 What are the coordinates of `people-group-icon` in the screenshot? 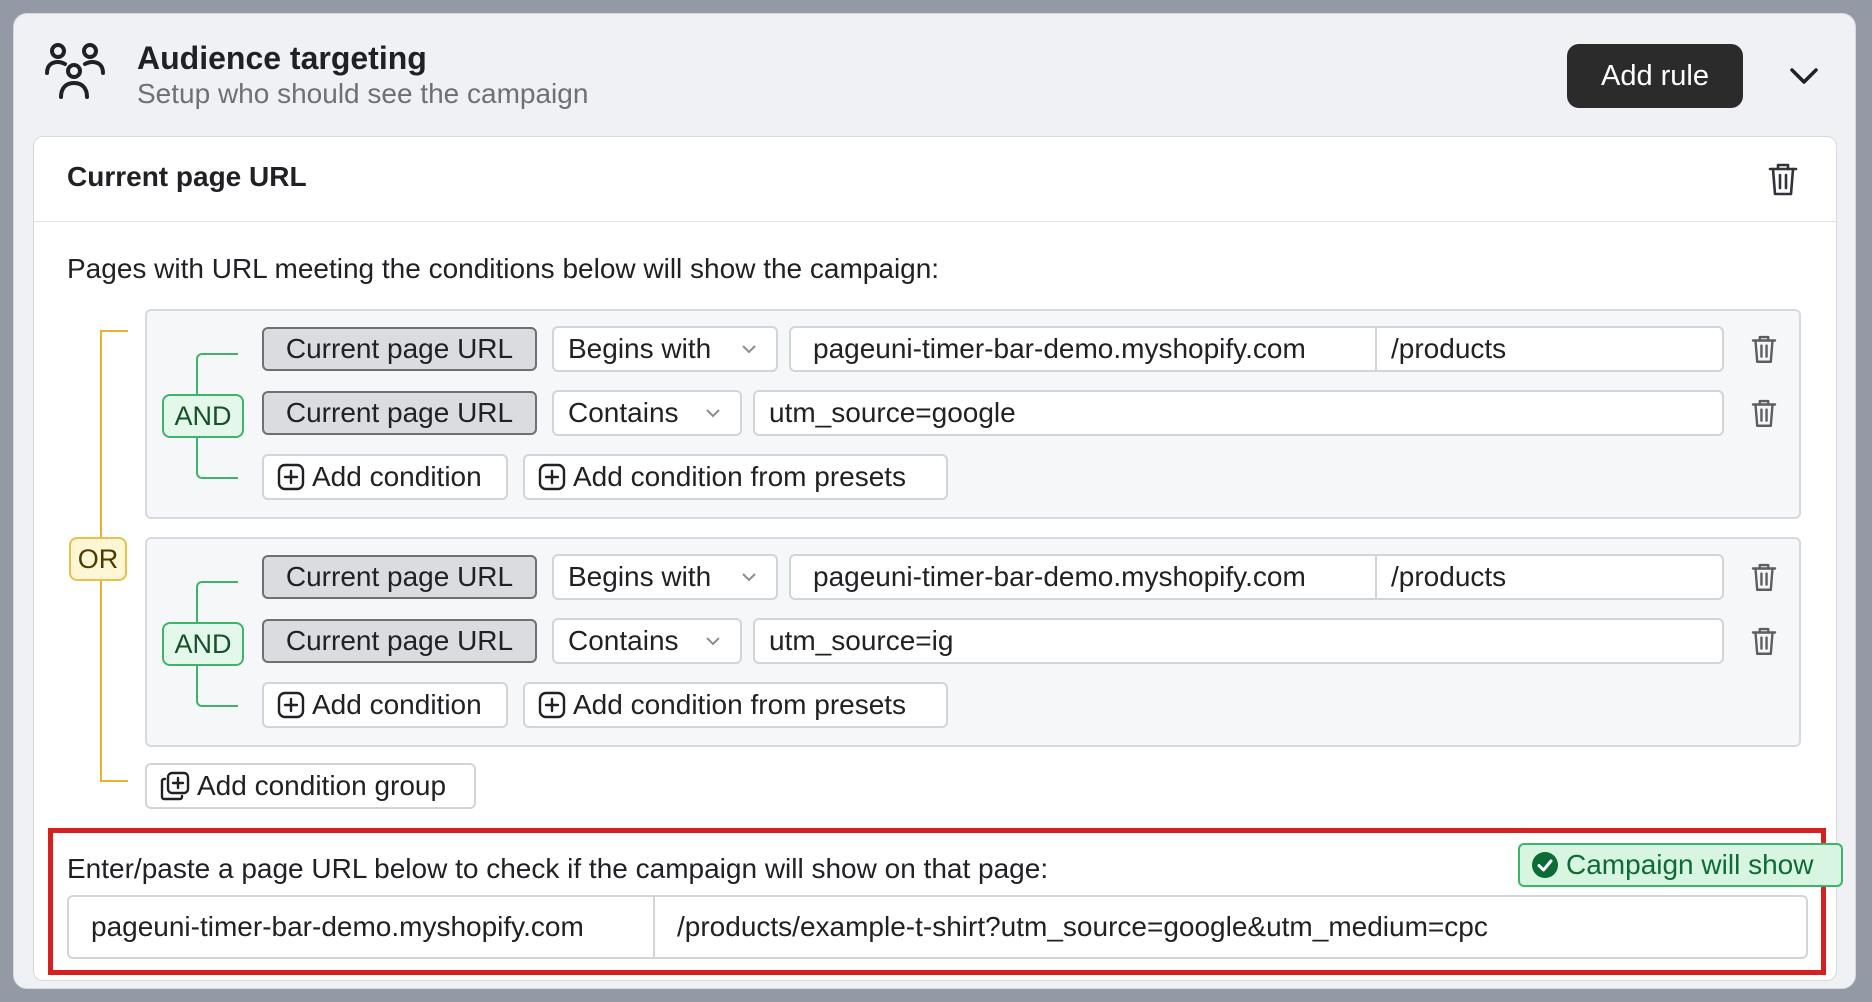 It's located at (75, 71).